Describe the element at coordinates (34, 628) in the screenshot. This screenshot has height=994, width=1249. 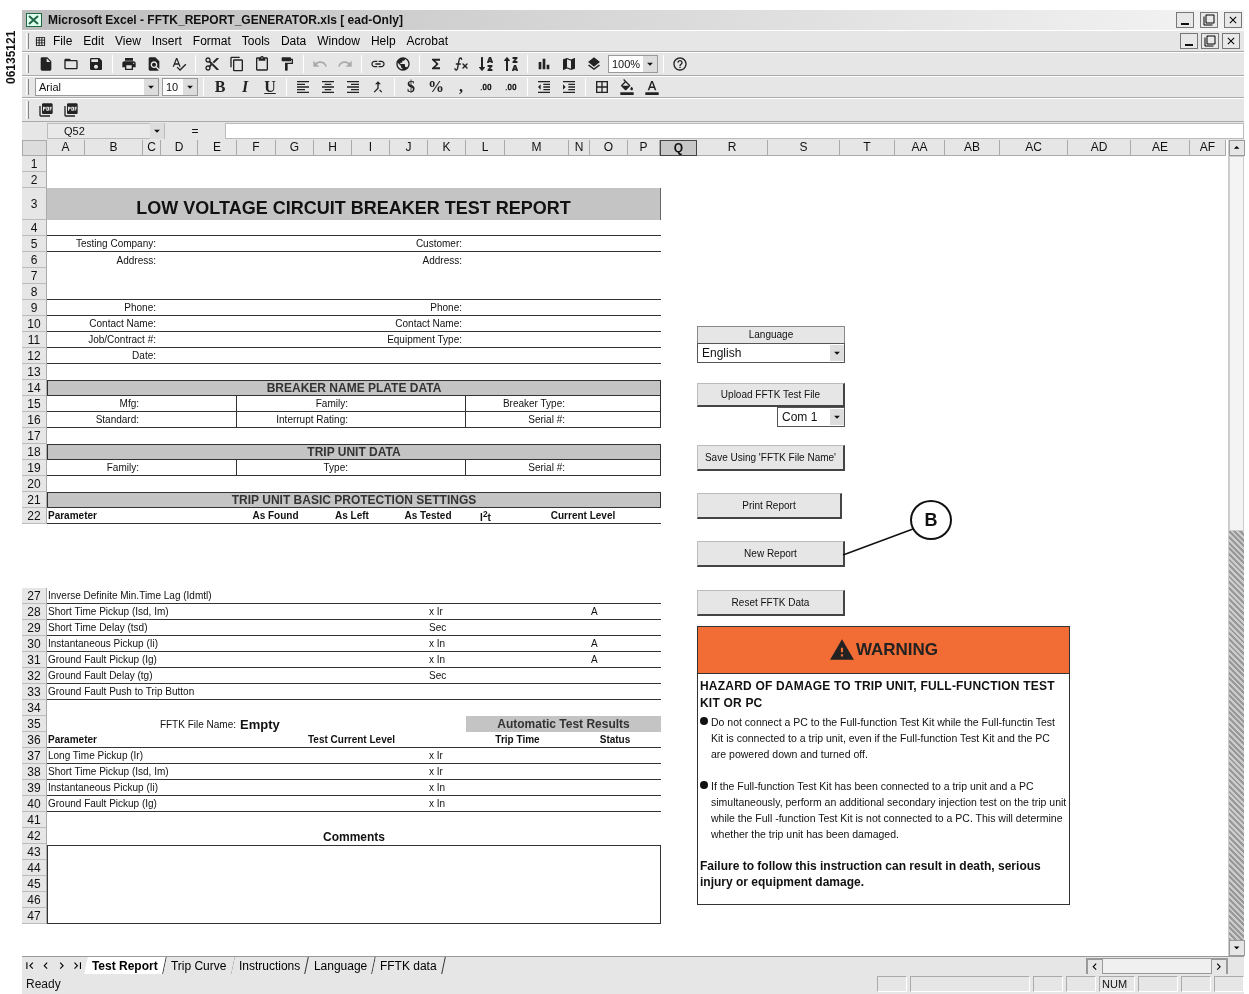
I see `row-number: 29` at that location.